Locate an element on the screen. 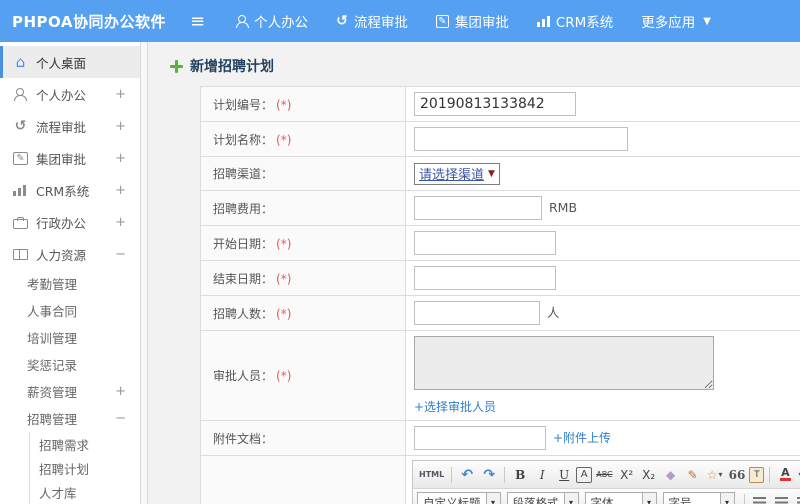  sidebar-item-label: 薪资管理 is located at coordinates (52, 392).